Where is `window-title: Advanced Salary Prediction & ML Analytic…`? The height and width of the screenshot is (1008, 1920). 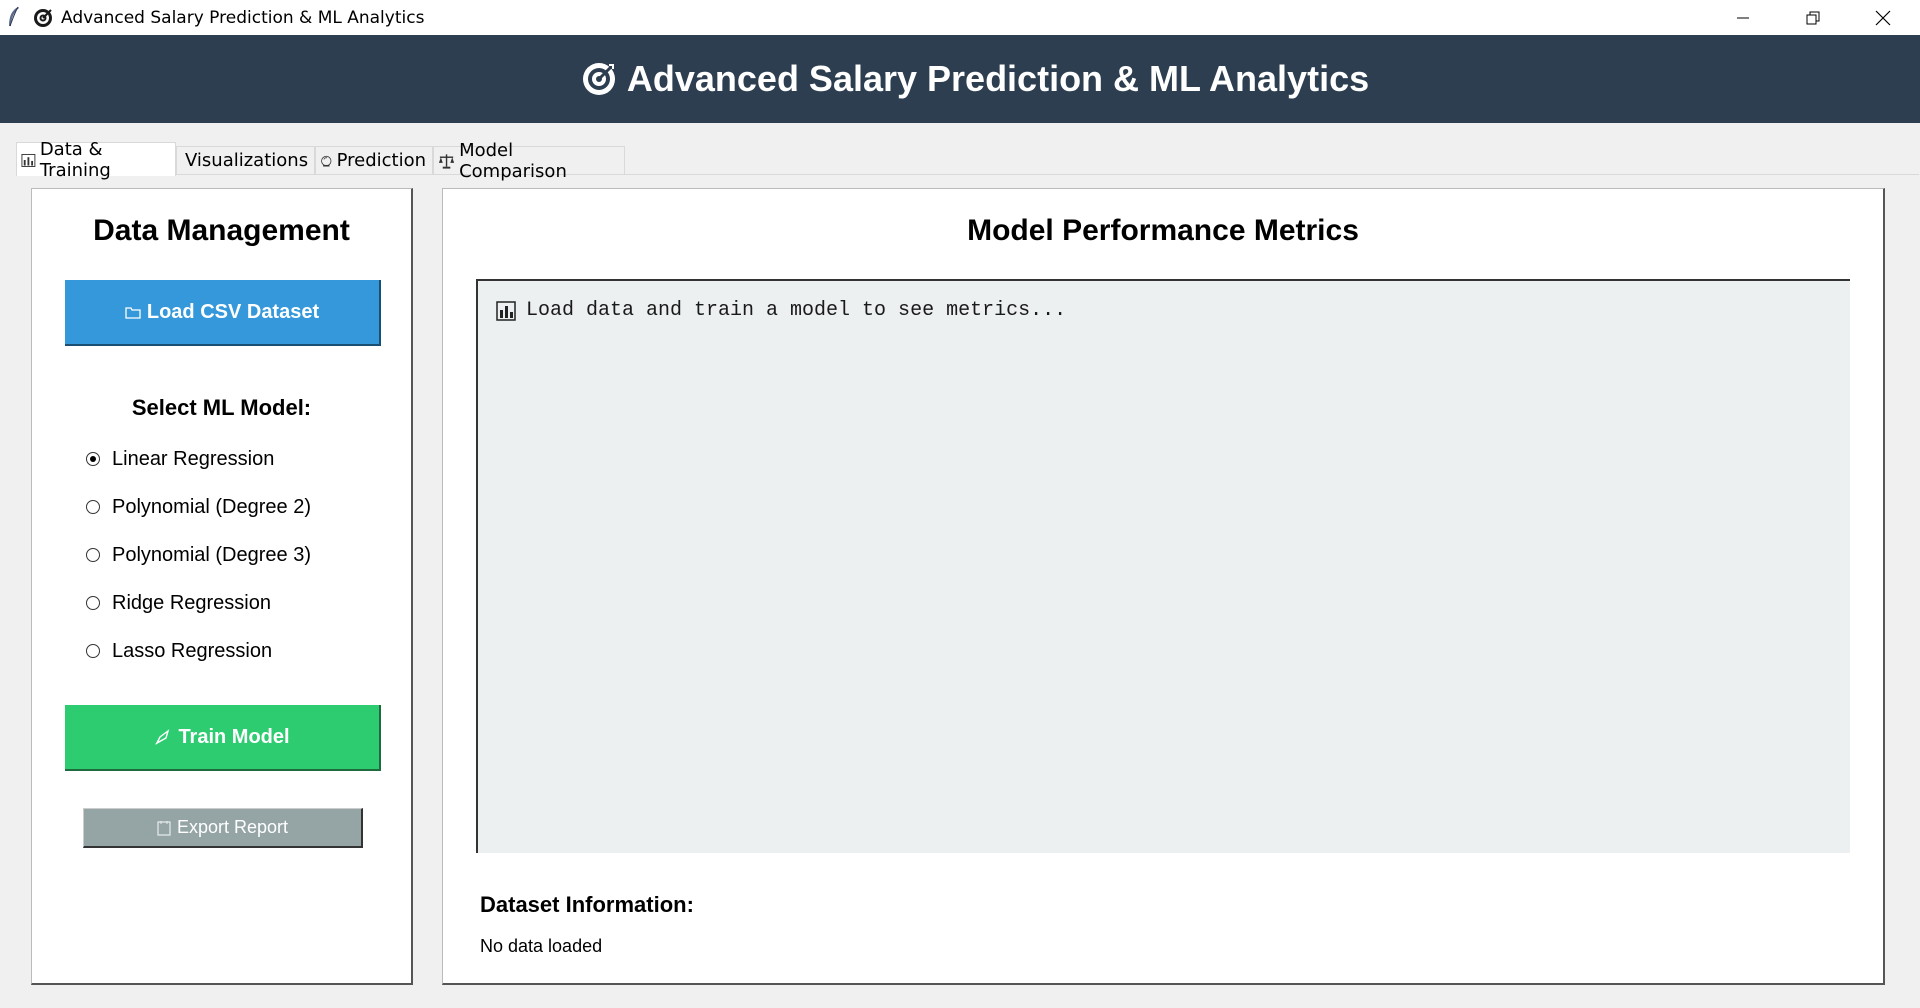
window-title: Advanced Salary Prediction & ML Analytic… is located at coordinates (243, 18).